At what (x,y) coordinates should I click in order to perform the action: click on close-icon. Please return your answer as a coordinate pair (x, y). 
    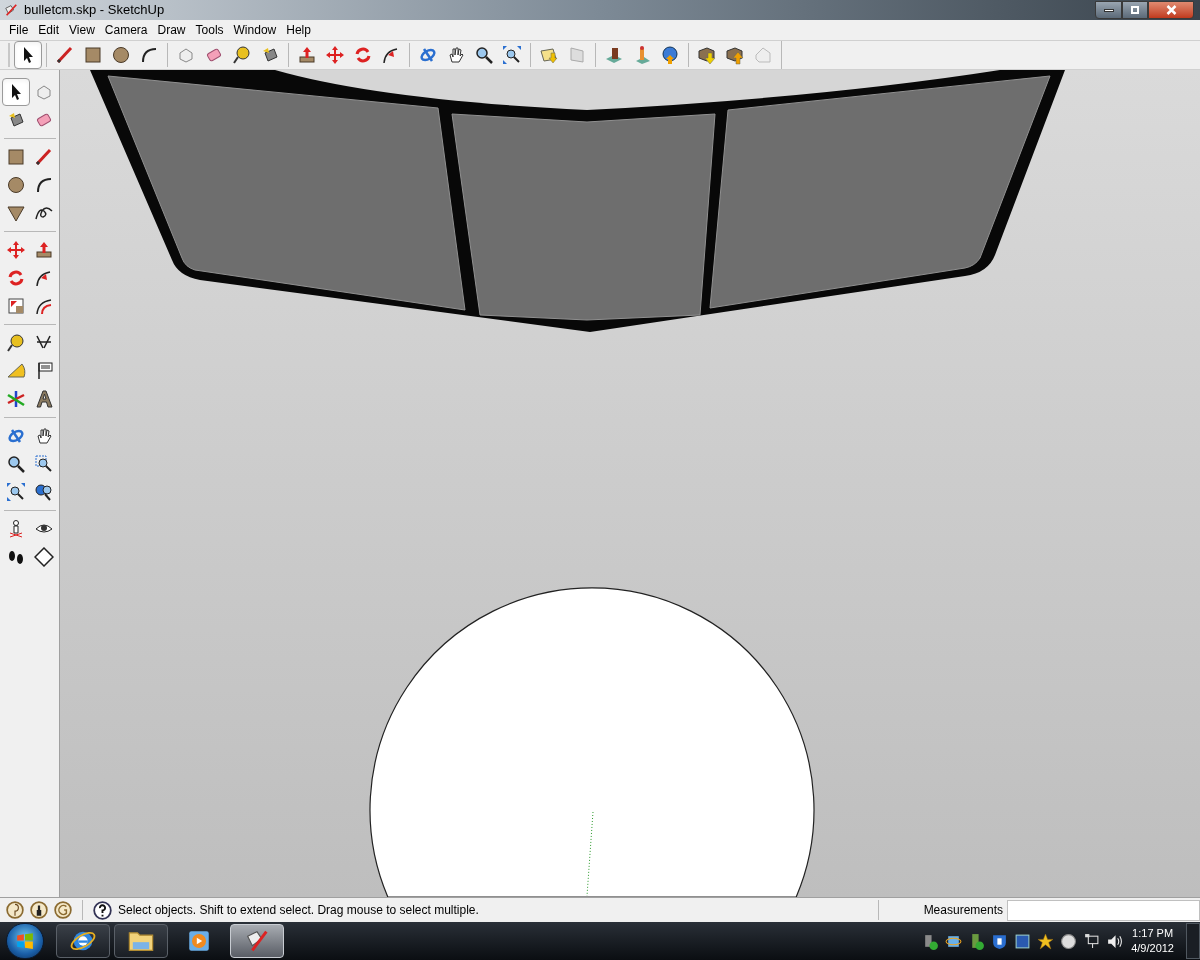
    Looking at the image, I should click on (1171, 10).